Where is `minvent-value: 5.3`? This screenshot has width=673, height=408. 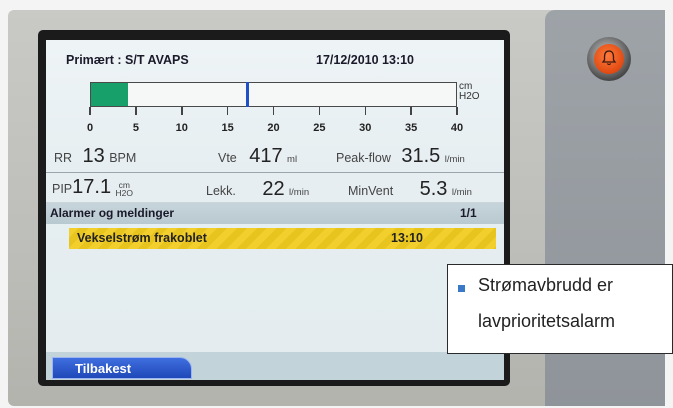 minvent-value: 5.3 is located at coordinates (433, 189).